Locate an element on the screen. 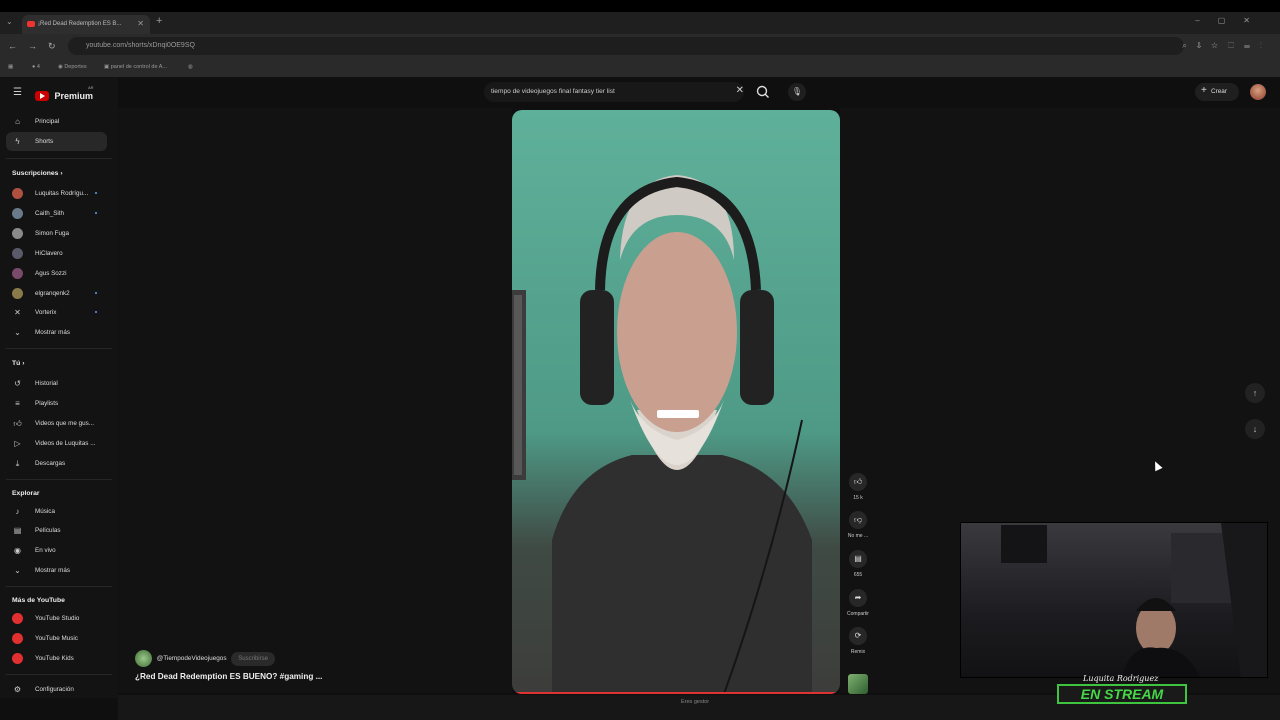  subscribe-button: Suscribirse is located at coordinates (253, 658).